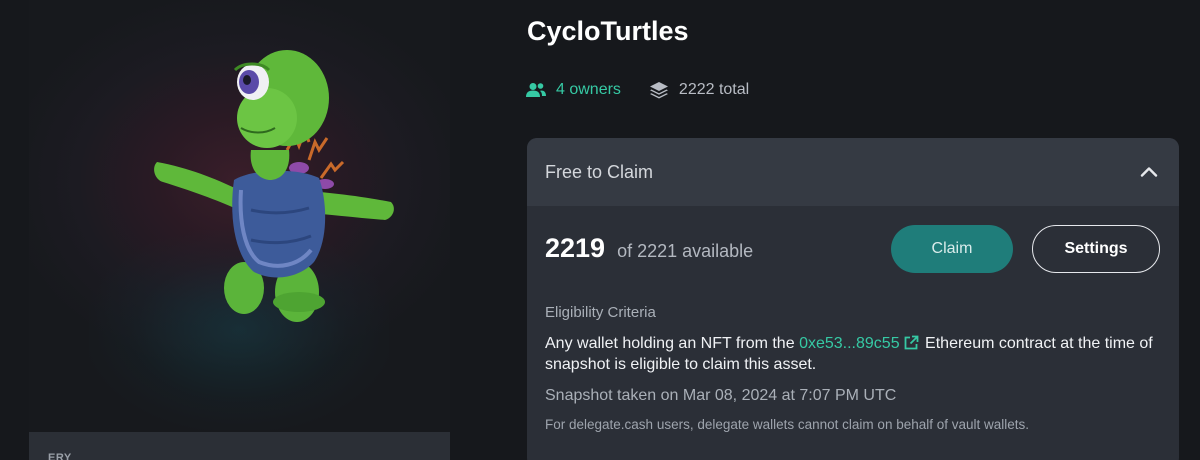  I want to click on contract-address-link: 0xe53...89c55, so click(849, 343).